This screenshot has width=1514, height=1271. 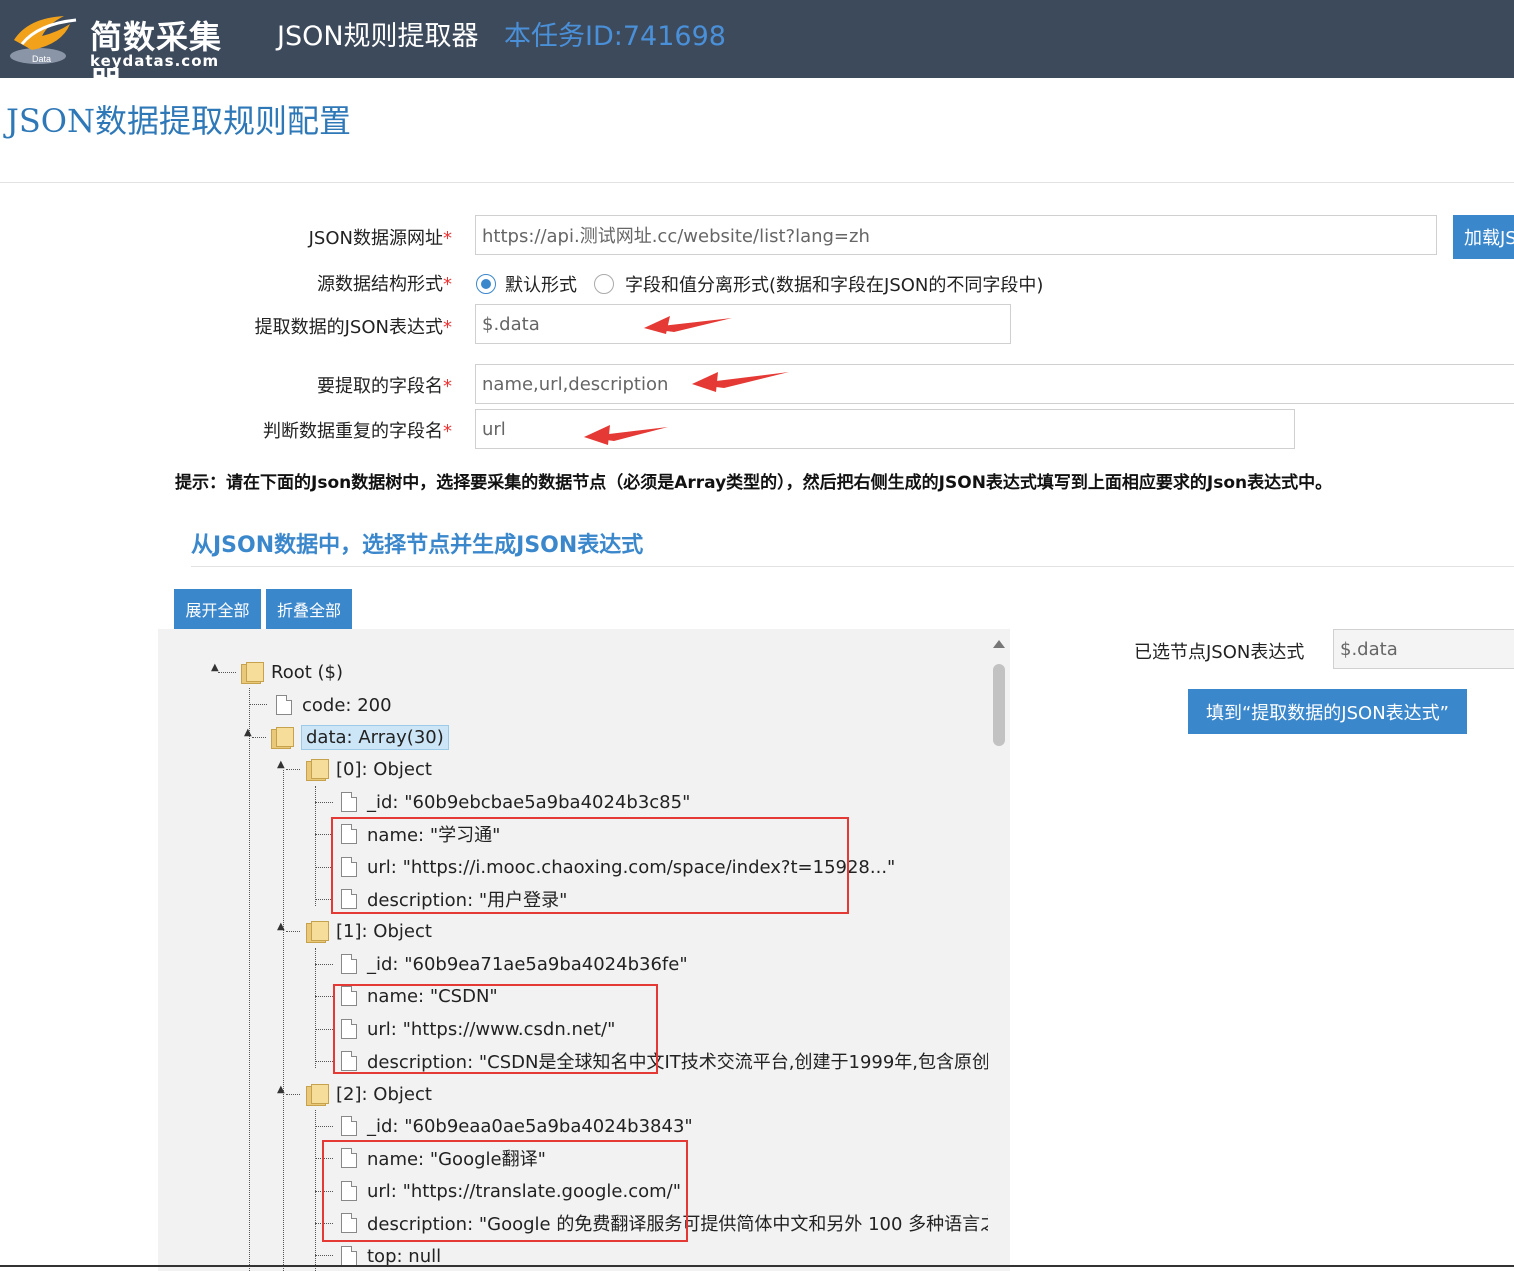 I want to click on tree-node-label: data: Array(30), so click(x=375, y=737).